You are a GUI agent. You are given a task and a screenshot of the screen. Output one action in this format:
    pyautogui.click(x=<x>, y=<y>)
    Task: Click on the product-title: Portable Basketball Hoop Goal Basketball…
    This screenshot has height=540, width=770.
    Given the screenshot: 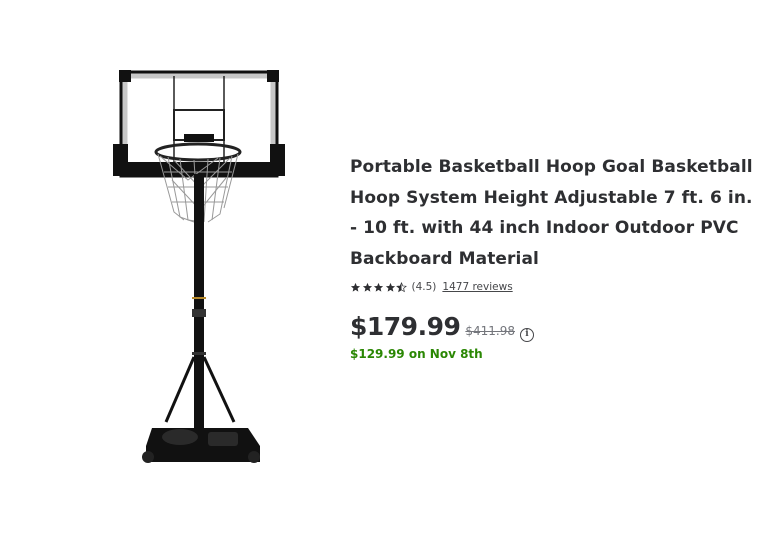 What is the action you would take?
    pyautogui.click(x=555, y=213)
    